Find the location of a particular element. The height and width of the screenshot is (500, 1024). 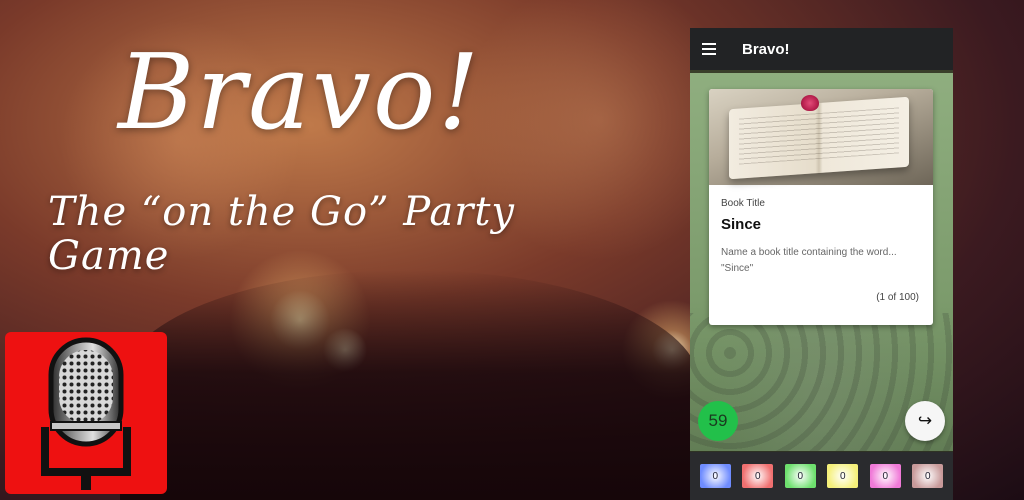

hamburger-menu-icon is located at coordinates (715, 49).